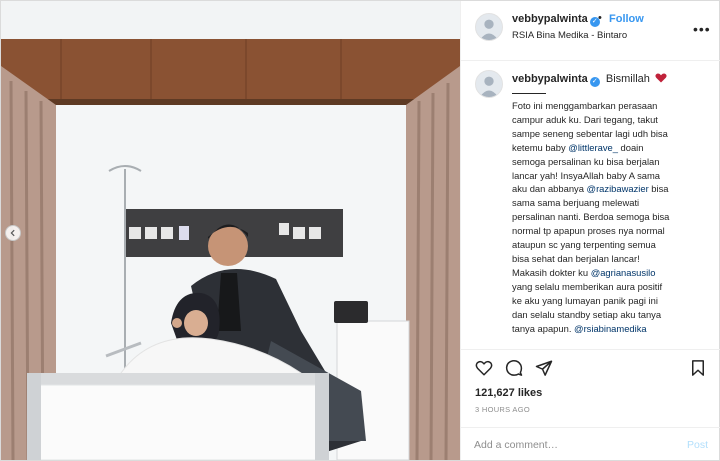 The width and height of the screenshot is (720, 461). I want to click on caption-line: tanya apapun. @rsiabinamedika, so click(612, 329).